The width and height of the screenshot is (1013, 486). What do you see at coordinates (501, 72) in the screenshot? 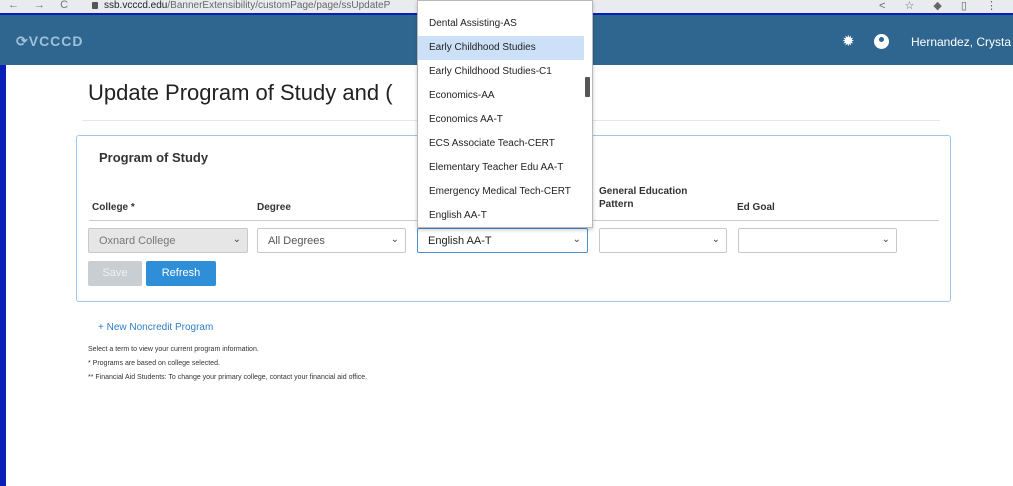
I see `dropdown-option: Early Childhood Studies-C1` at bounding box center [501, 72].